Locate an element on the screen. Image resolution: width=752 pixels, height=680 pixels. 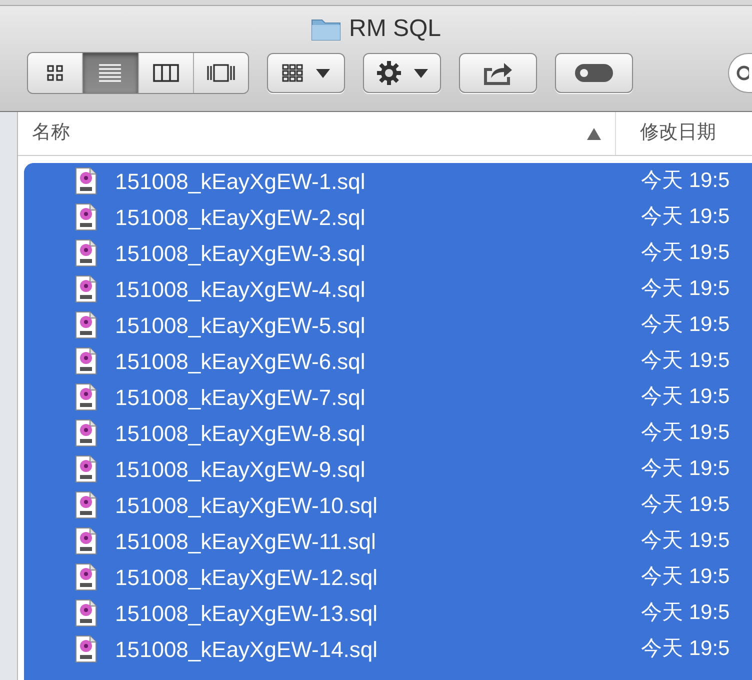
file-name: 151008_kEayXgEW-2.sql is located at coordinates (240, 218).